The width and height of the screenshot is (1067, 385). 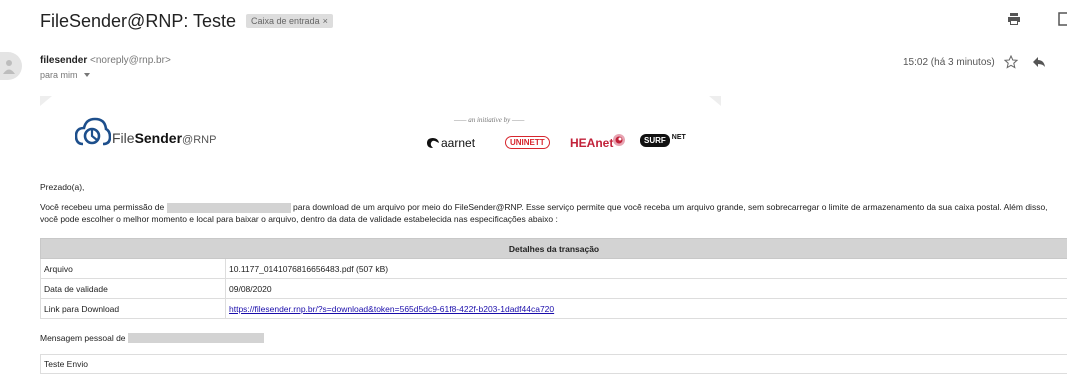 What do you see at coordinates (646, 288) in the screenshot?
I see `row-value-expiry: 09/08/2020` at bounding box center [646, 288].